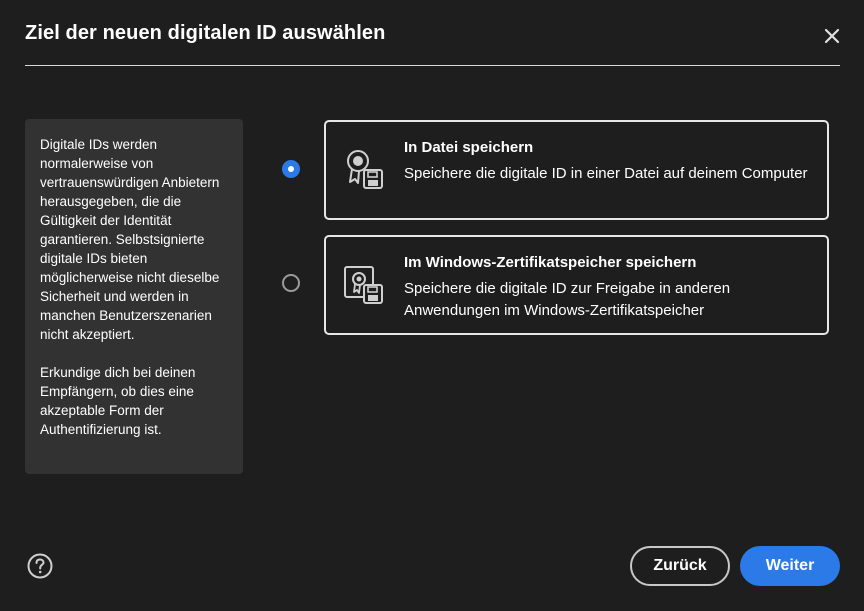  What do you see at coordinates (432, 65) in the screenshot?
I see `title-divider` at bounding box center [432, 65].